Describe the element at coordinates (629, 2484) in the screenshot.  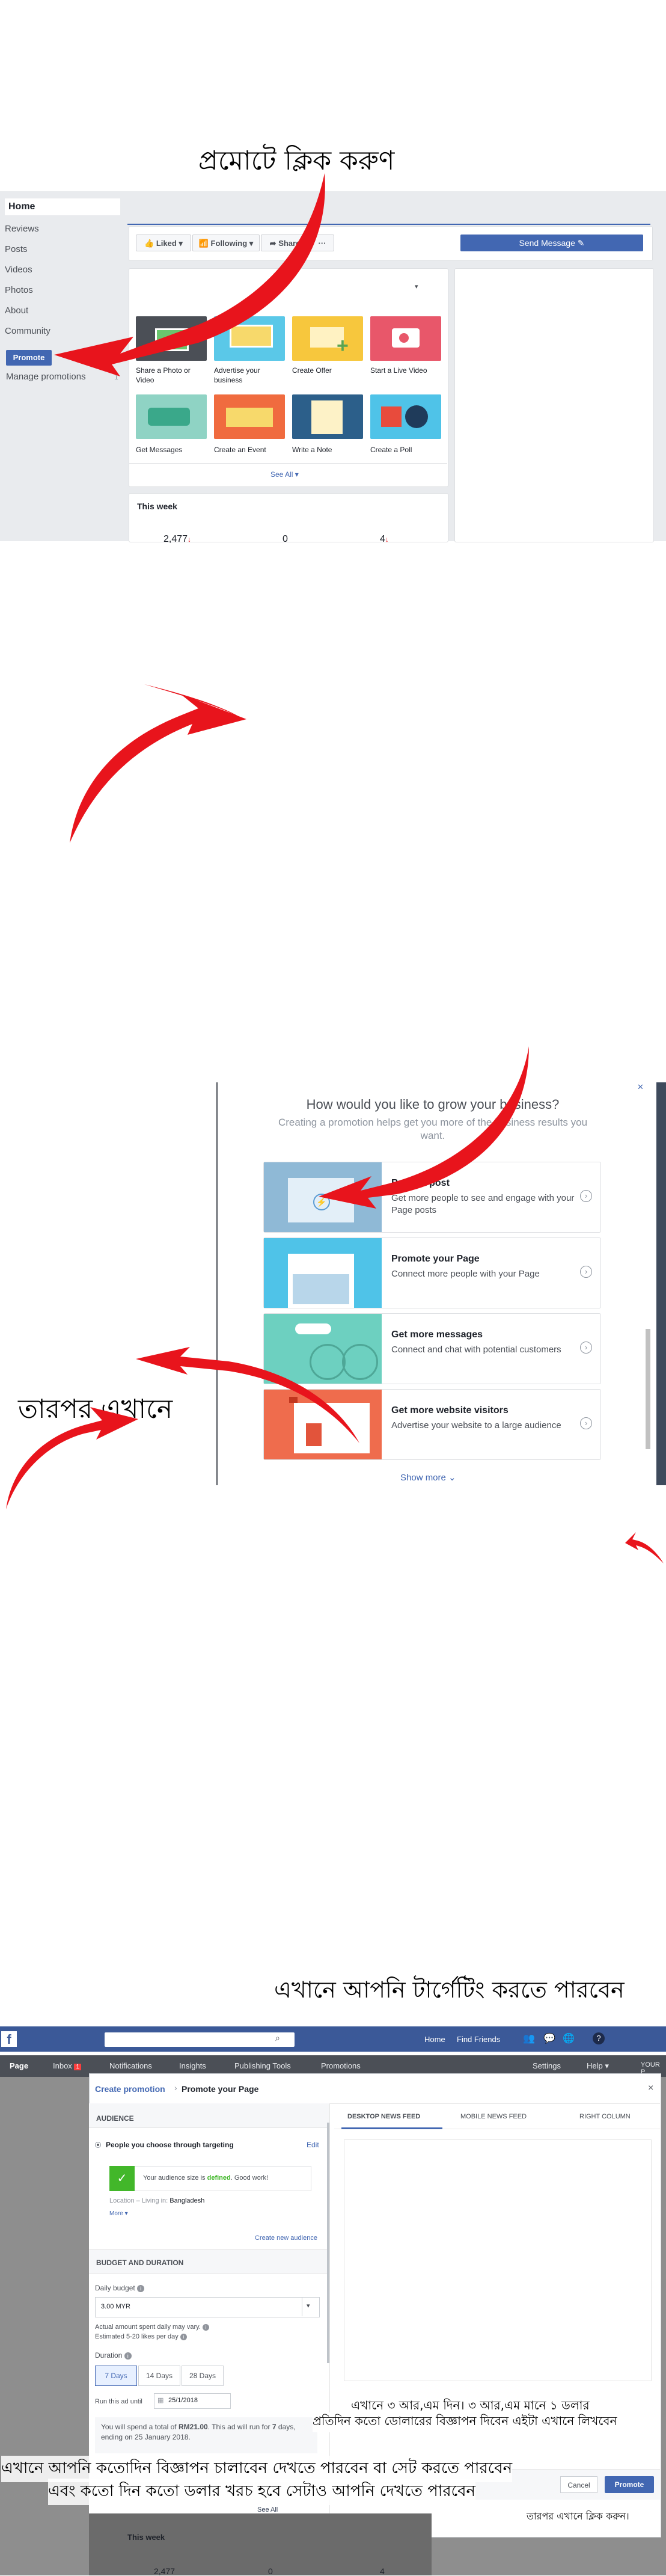
I see `promote-submit-button: Promote` at that location.